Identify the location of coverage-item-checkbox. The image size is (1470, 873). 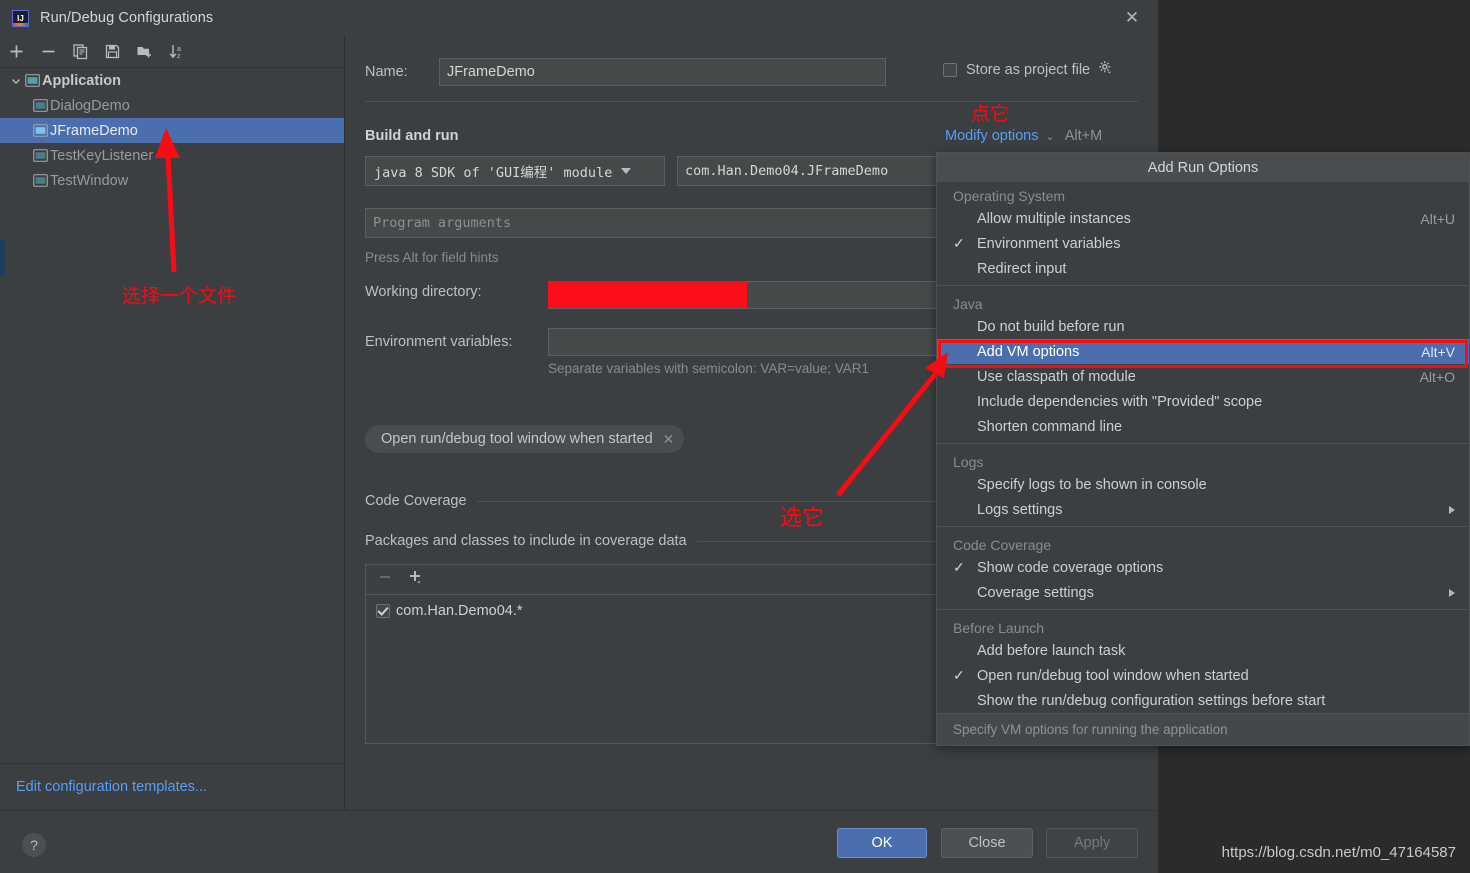
(383, 611).